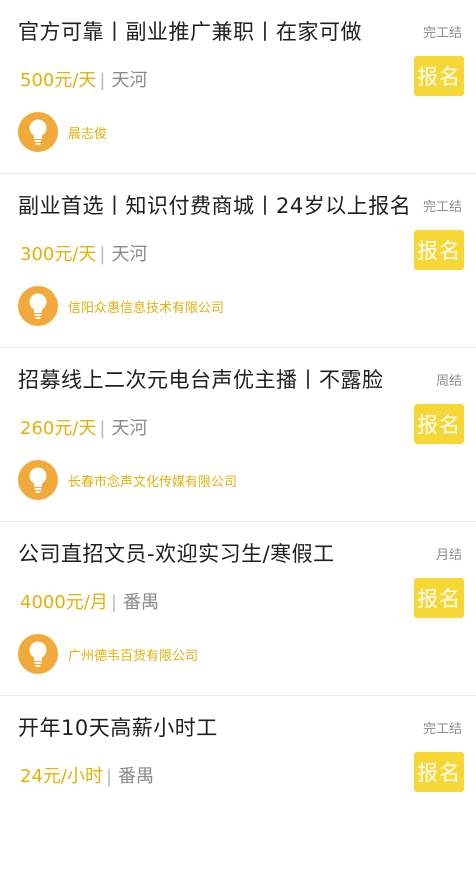  I want to click on salary: 500元/天, so click(58, 80).